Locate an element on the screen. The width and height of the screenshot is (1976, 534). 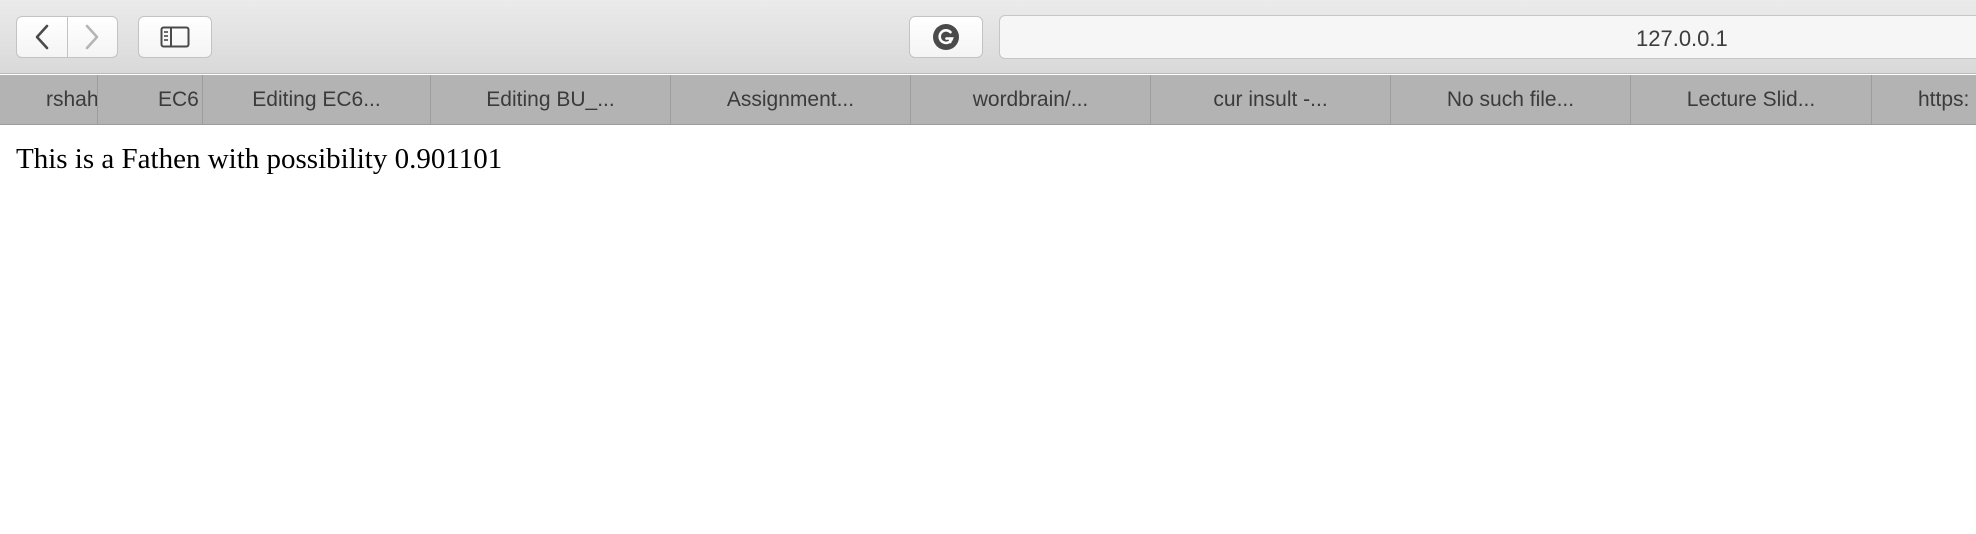
grammarly-icon is located at coordinates (946, 37).